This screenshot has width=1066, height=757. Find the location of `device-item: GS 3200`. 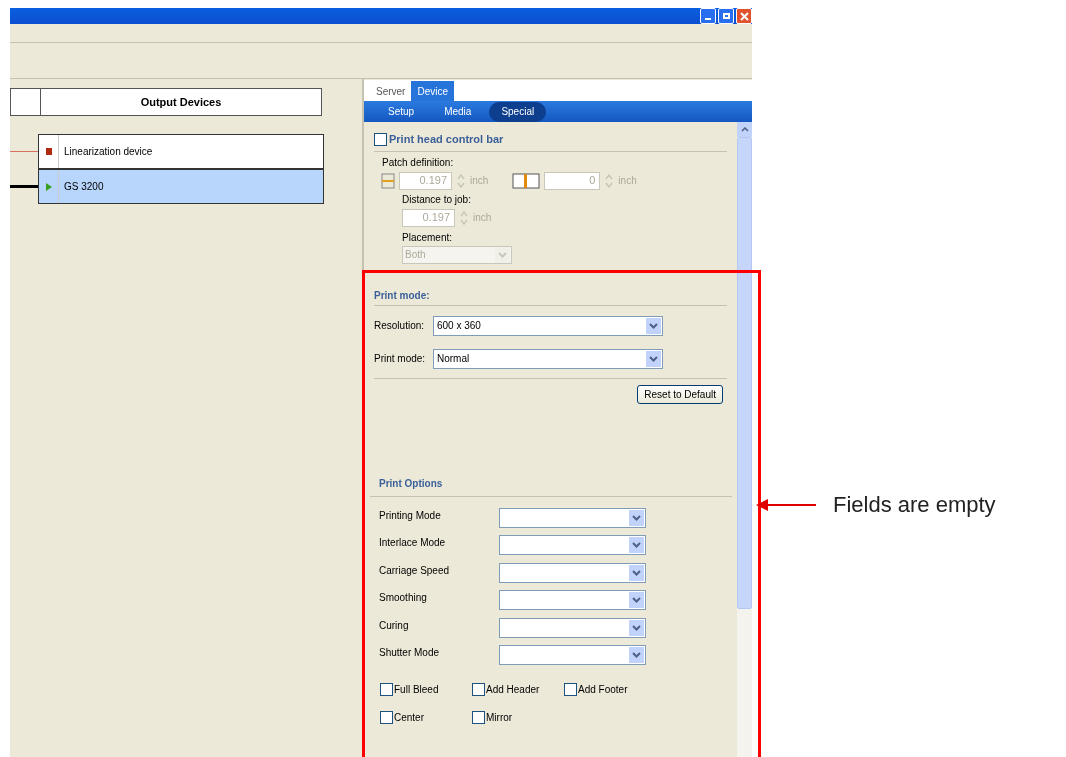

device-item: GS 3200 is located at coordinates (181, 186).